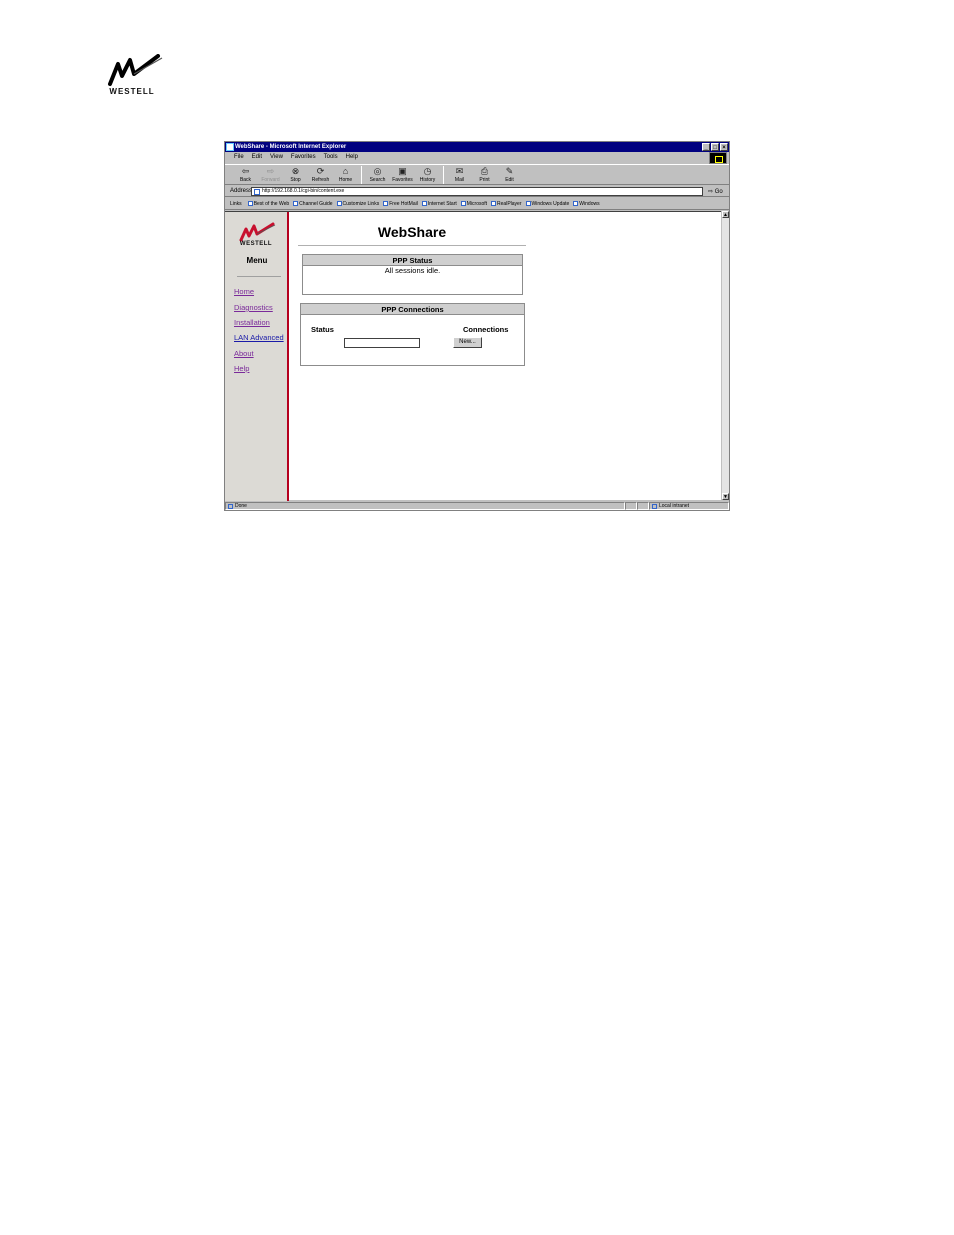 The width and height of the screenshot is (954, 1235). I want to click on mail-icon: ✉, so click(459, 171).